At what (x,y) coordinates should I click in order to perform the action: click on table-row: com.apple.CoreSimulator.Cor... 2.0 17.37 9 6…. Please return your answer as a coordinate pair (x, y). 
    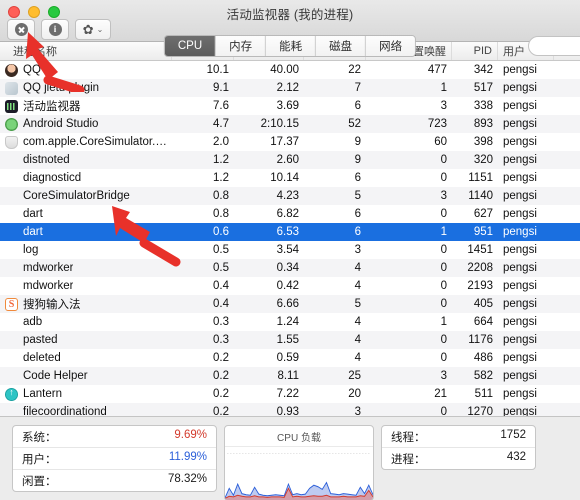
    Looking at the image, I should click on (290, 142).